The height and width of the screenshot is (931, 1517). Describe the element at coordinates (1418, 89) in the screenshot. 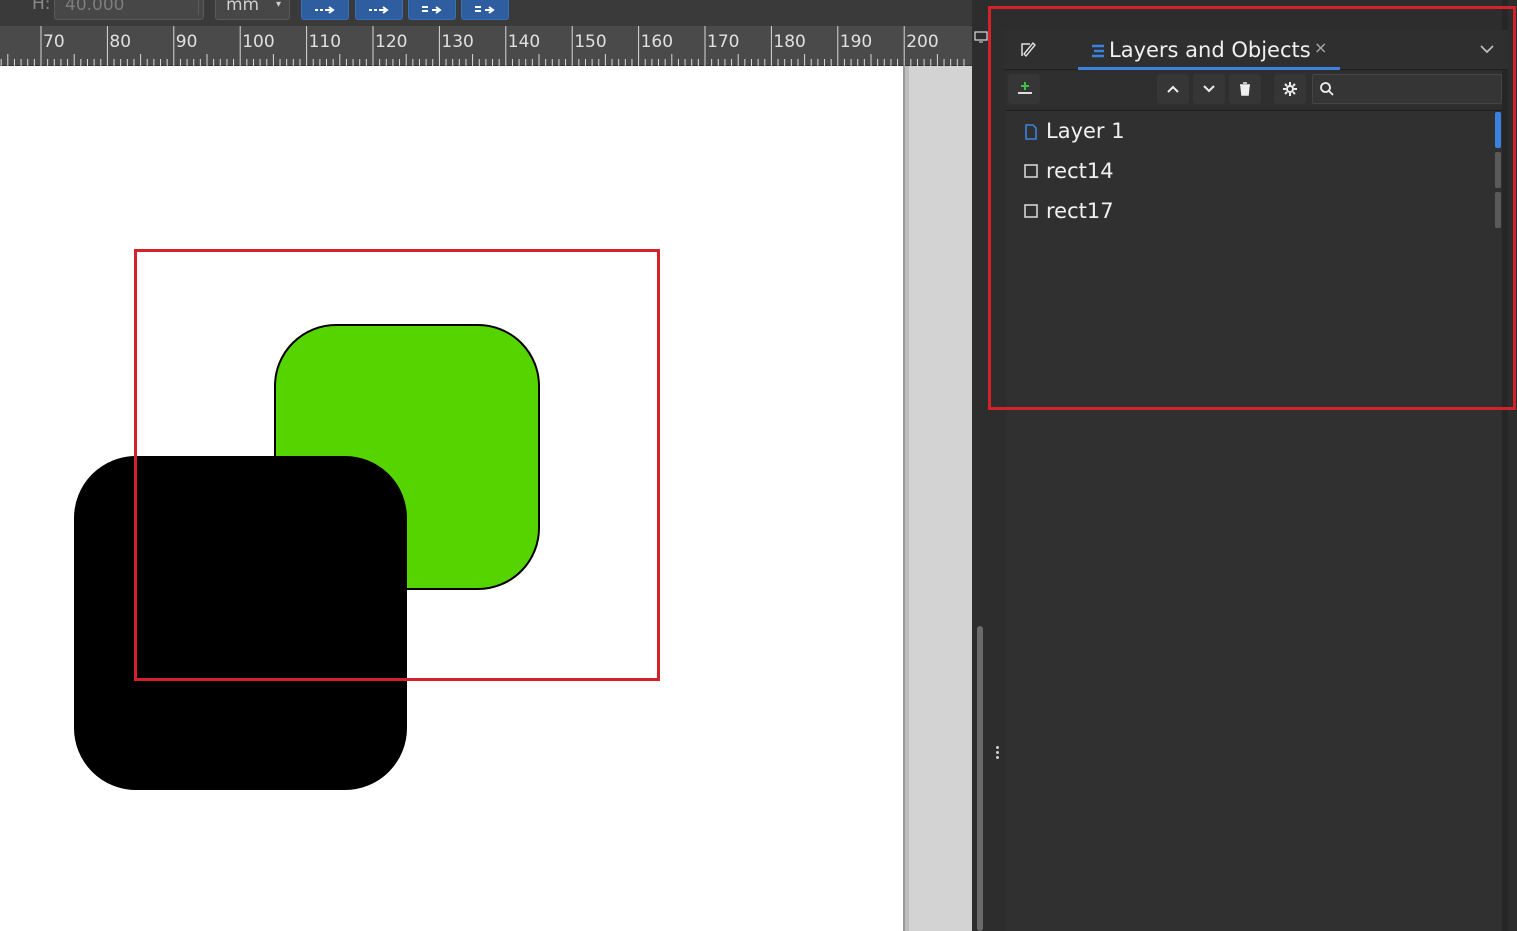

I see `search-input` at that location.